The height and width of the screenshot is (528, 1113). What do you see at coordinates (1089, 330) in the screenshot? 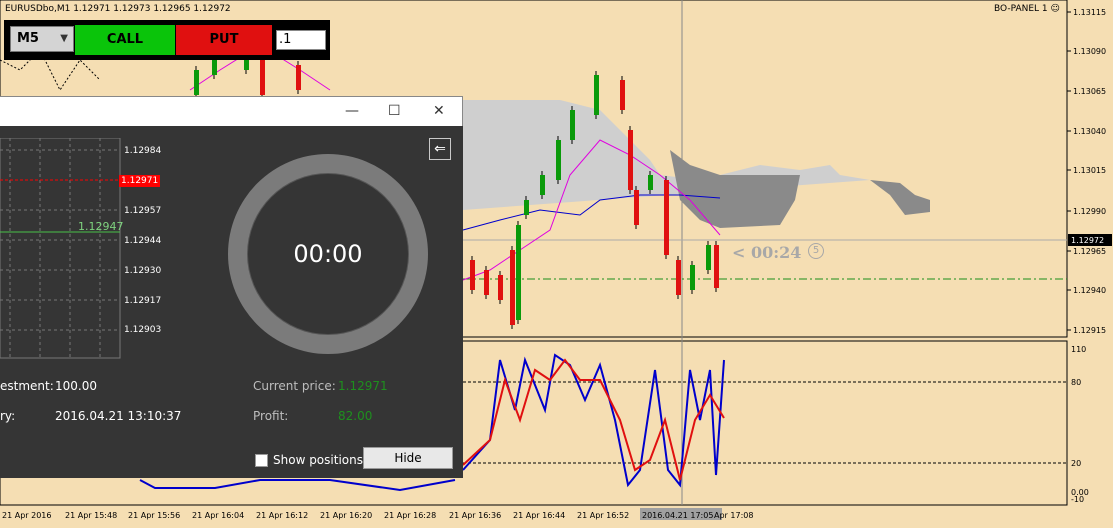
I see `price-tick-label: 1.12915` at bounding box center [1089, 330].